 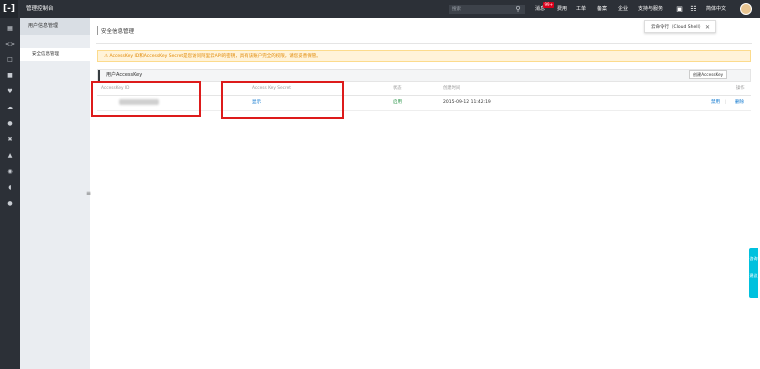 What do you see at coordinates (10, 193) in the screenshot?
I see `product-rail: ▦ <> □ ■ ♥ ☁ ● ✖ ▲ ◉ ◖ ●` at bounding box center [10, 193].